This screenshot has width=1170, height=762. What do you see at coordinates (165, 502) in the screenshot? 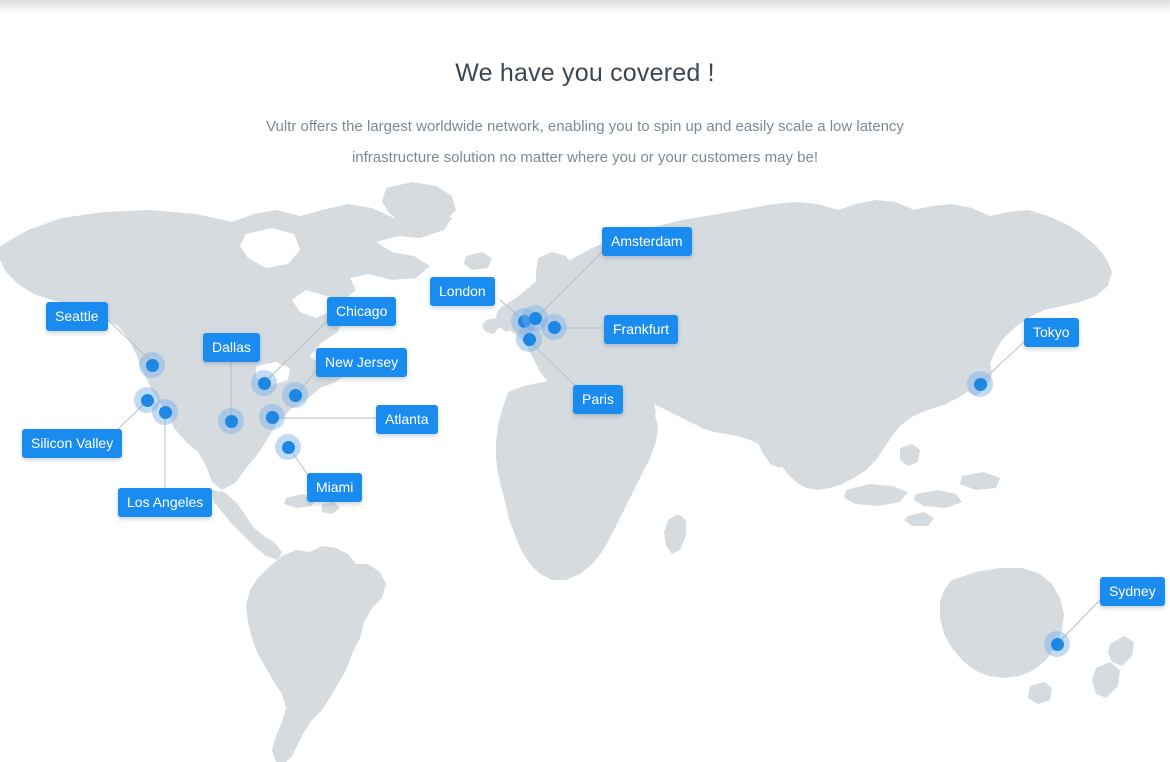
I see `map-label-los-angeles: Los Angeles` at bounding box center [165, 502].